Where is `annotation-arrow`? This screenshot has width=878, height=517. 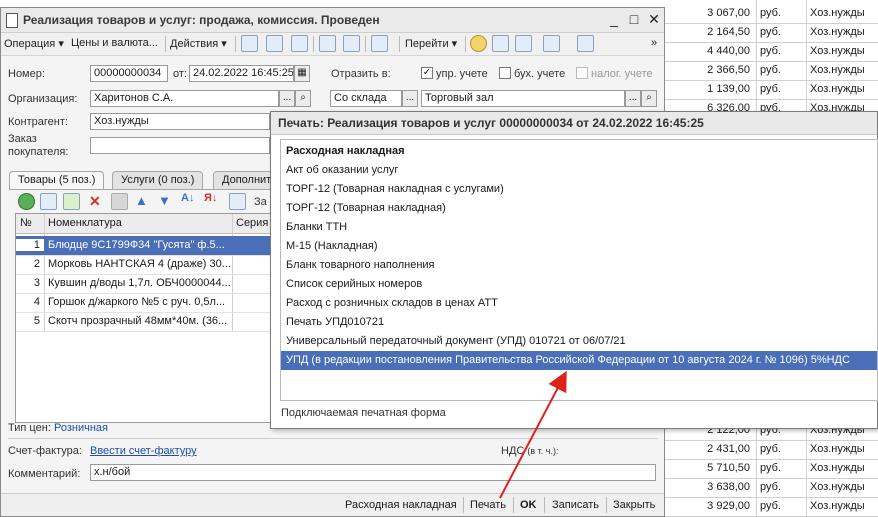
annotation-arrow is located at coordinates (533, 434).